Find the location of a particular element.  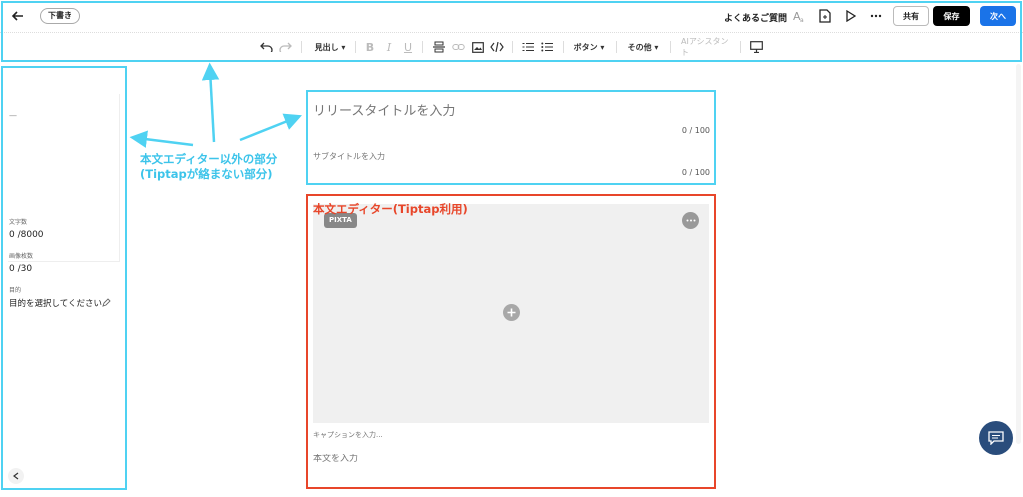

back-arrow-icon is located at coordinates (18, 16).